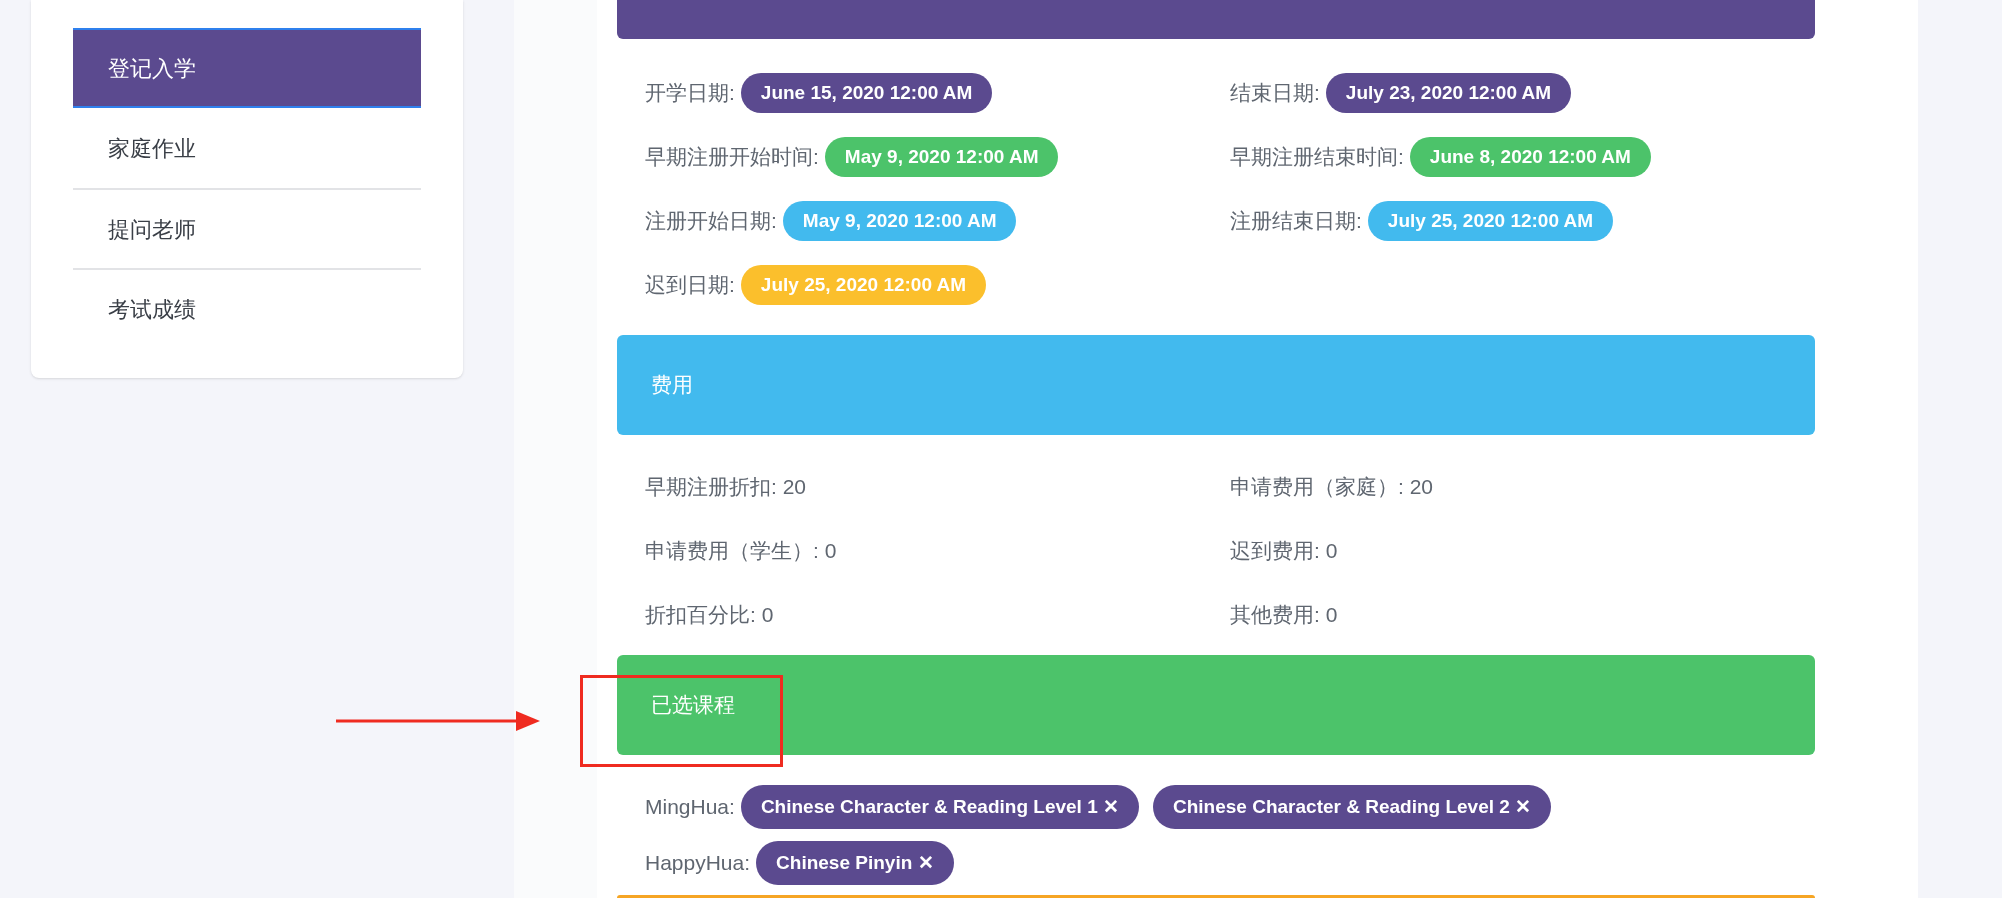 The image size is (2002, 898). What do you see at coordinates (672, 385) in the screenshot?
I see `section-title: 费用` at bounding box center [672, 385].